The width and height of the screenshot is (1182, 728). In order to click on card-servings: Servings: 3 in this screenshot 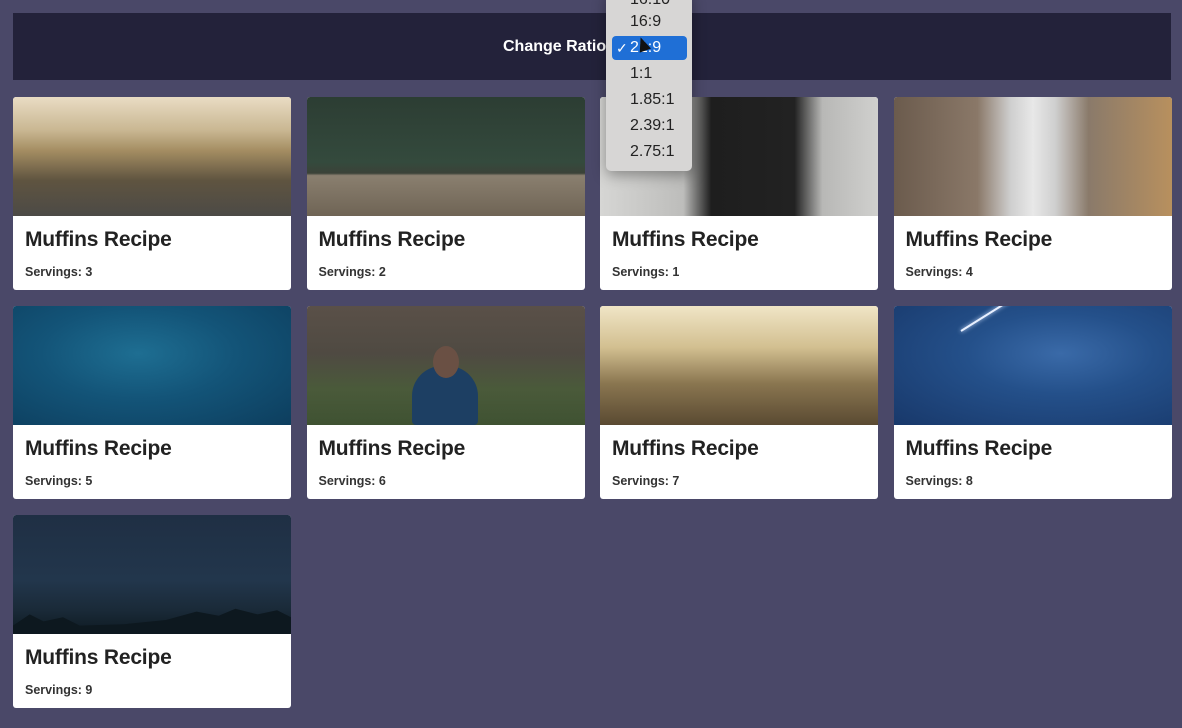, I will do `click(59, 272)`.